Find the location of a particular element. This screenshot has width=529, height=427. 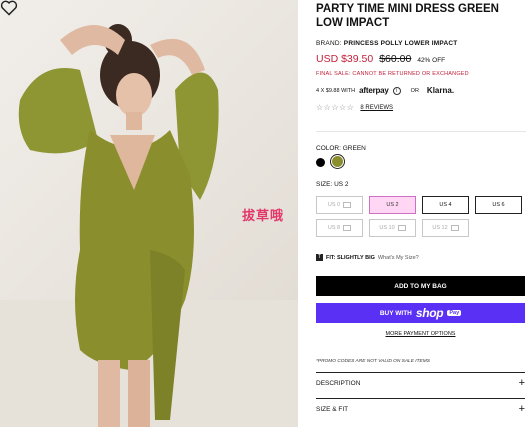

size-us-4: US 4 is located at coordinates (445, 205).